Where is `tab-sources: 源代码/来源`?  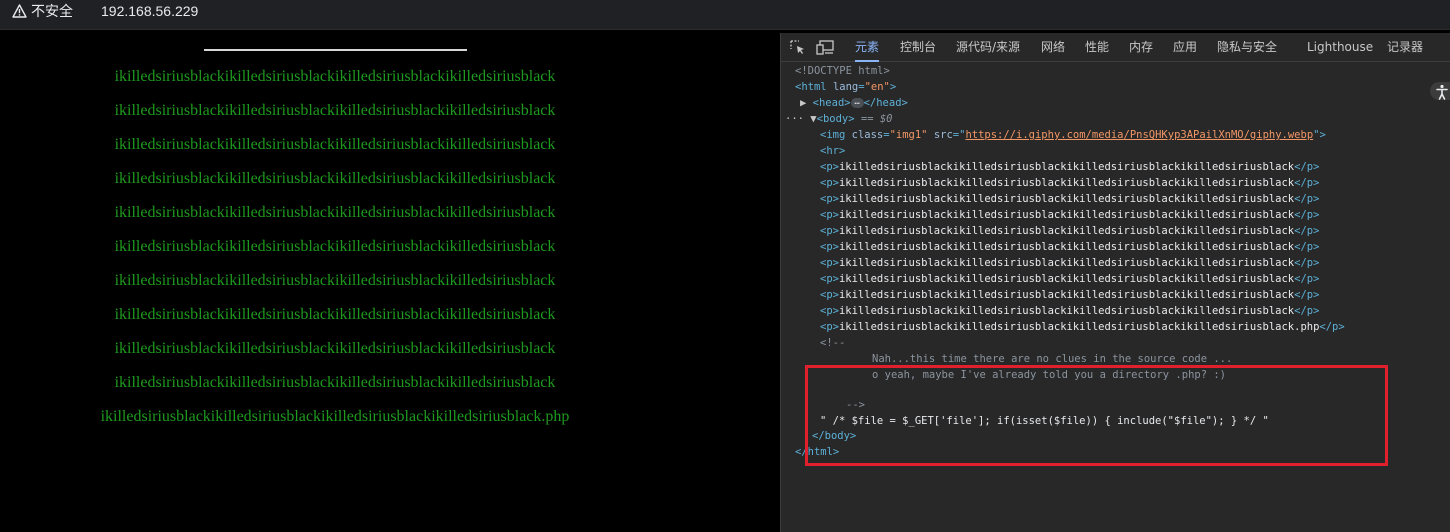 tab-sources: 源代码/来源 is located at coordinates (988, 47).